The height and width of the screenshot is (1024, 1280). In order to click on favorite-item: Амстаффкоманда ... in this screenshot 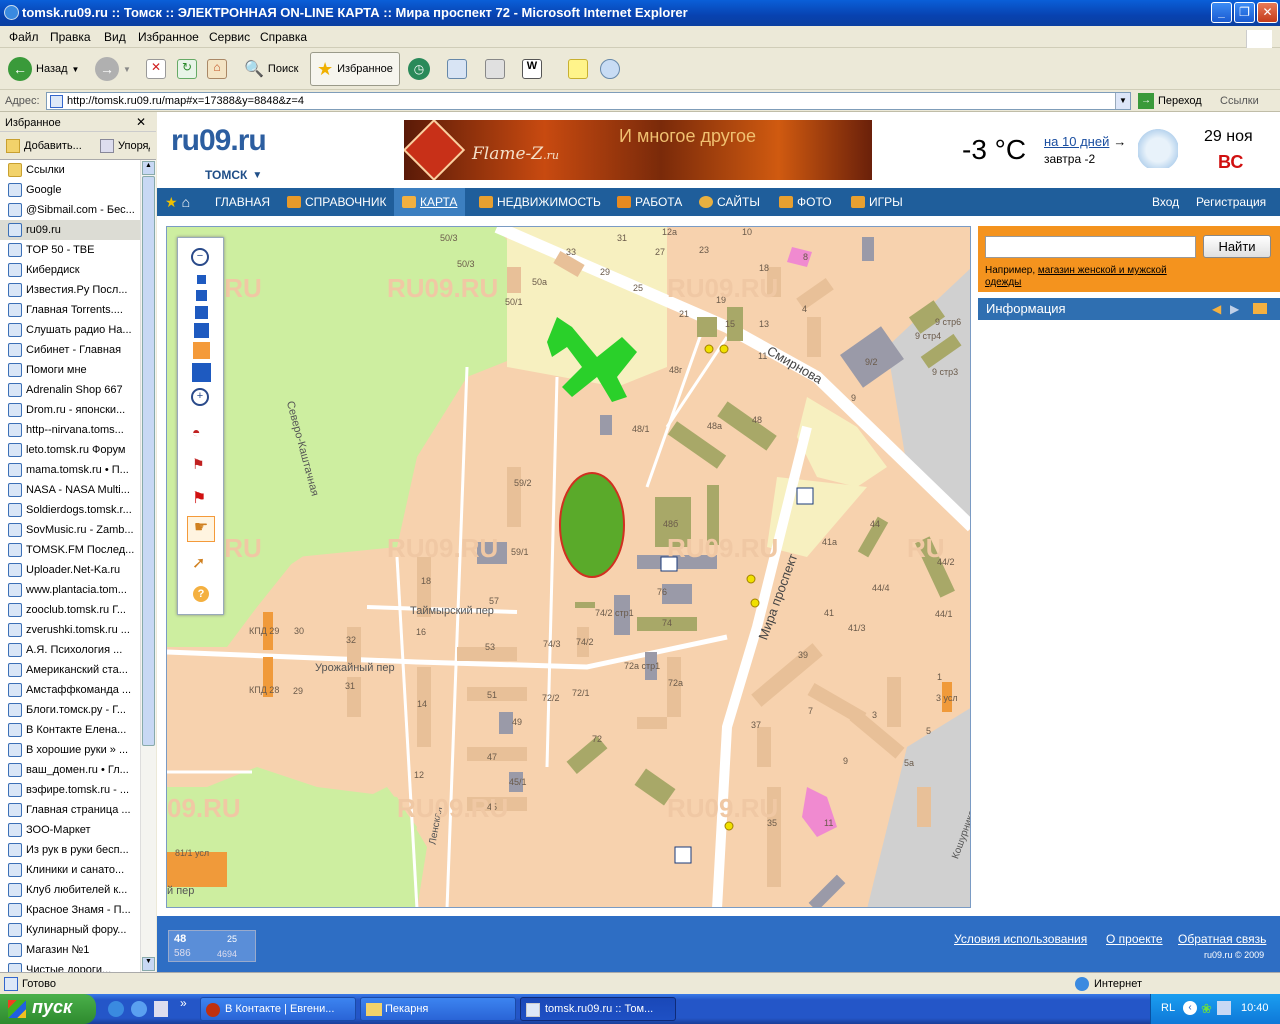, I will do `click(70, 690)`.